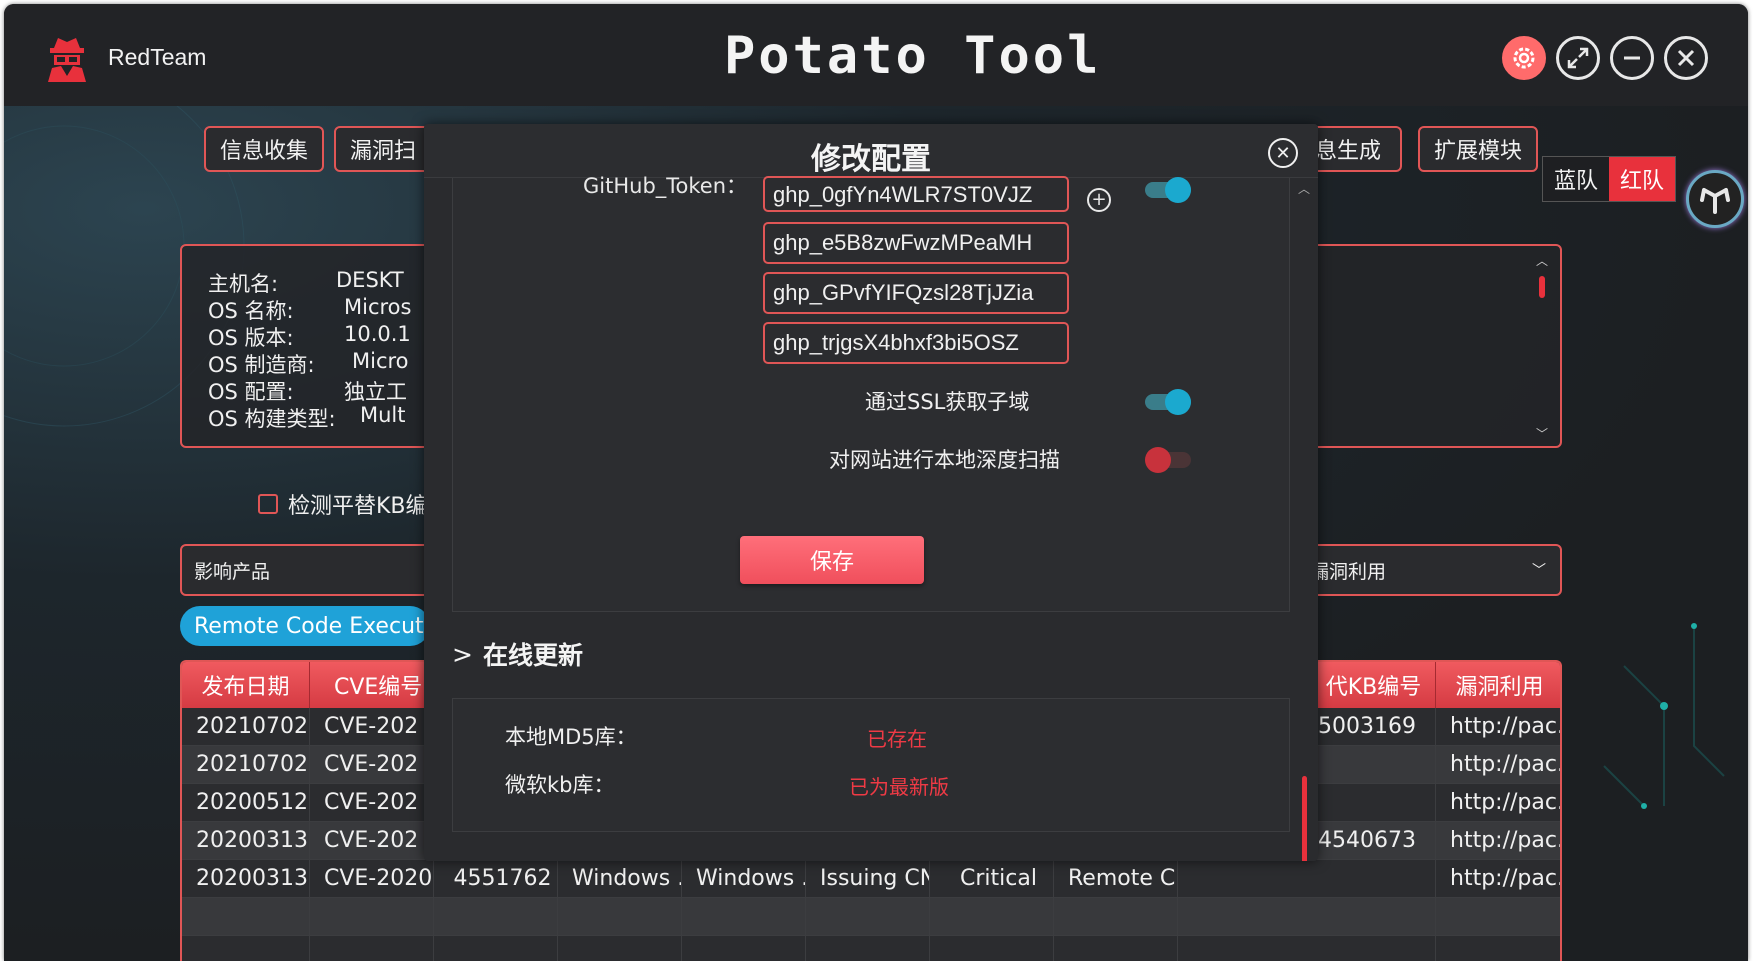  Describe the element at coordinates (1543, 347) in the screenshot. I see `system-info-scrollbar: ︿ ﹀` at that location.